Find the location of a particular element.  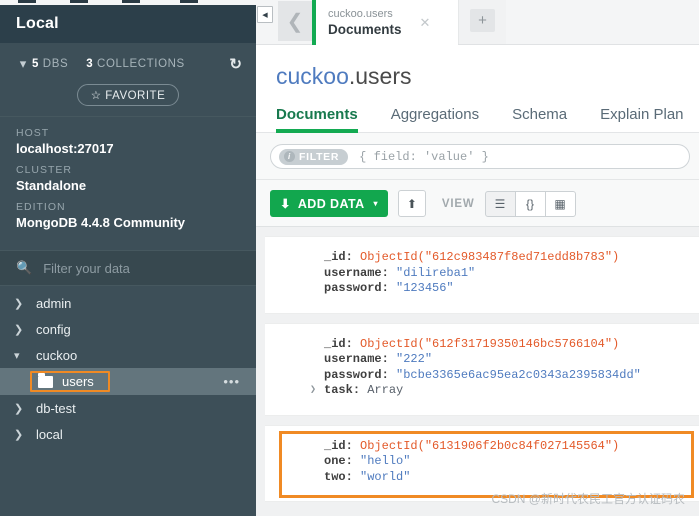

sidebar-item-cuckoo: ▾ cuckoo is located at coordinates (128, 355).